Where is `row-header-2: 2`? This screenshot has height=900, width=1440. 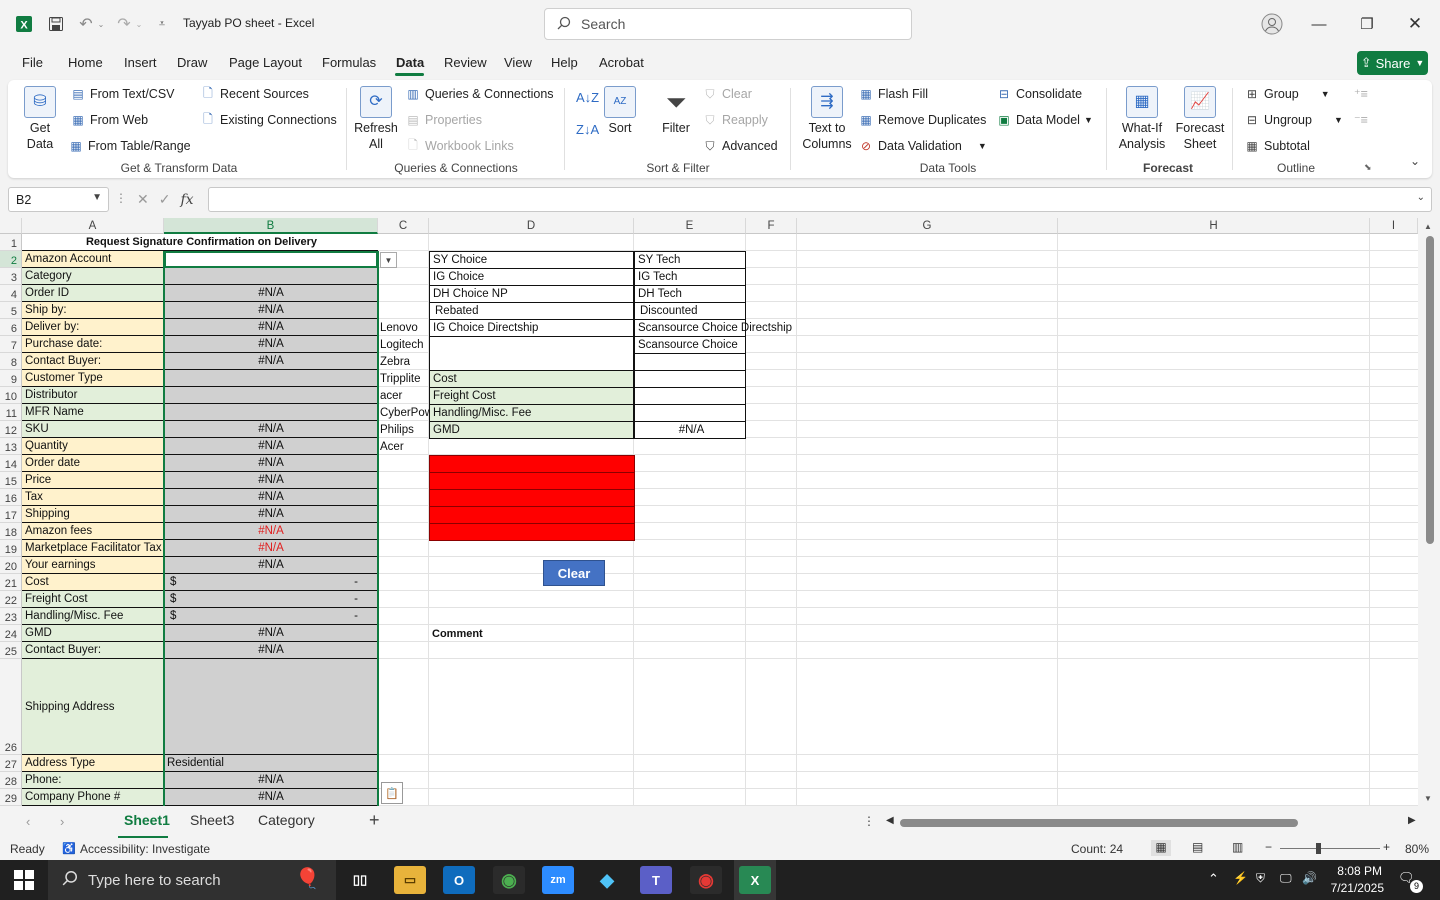 row-header-2: 2 is located at coordinates (11, 259).